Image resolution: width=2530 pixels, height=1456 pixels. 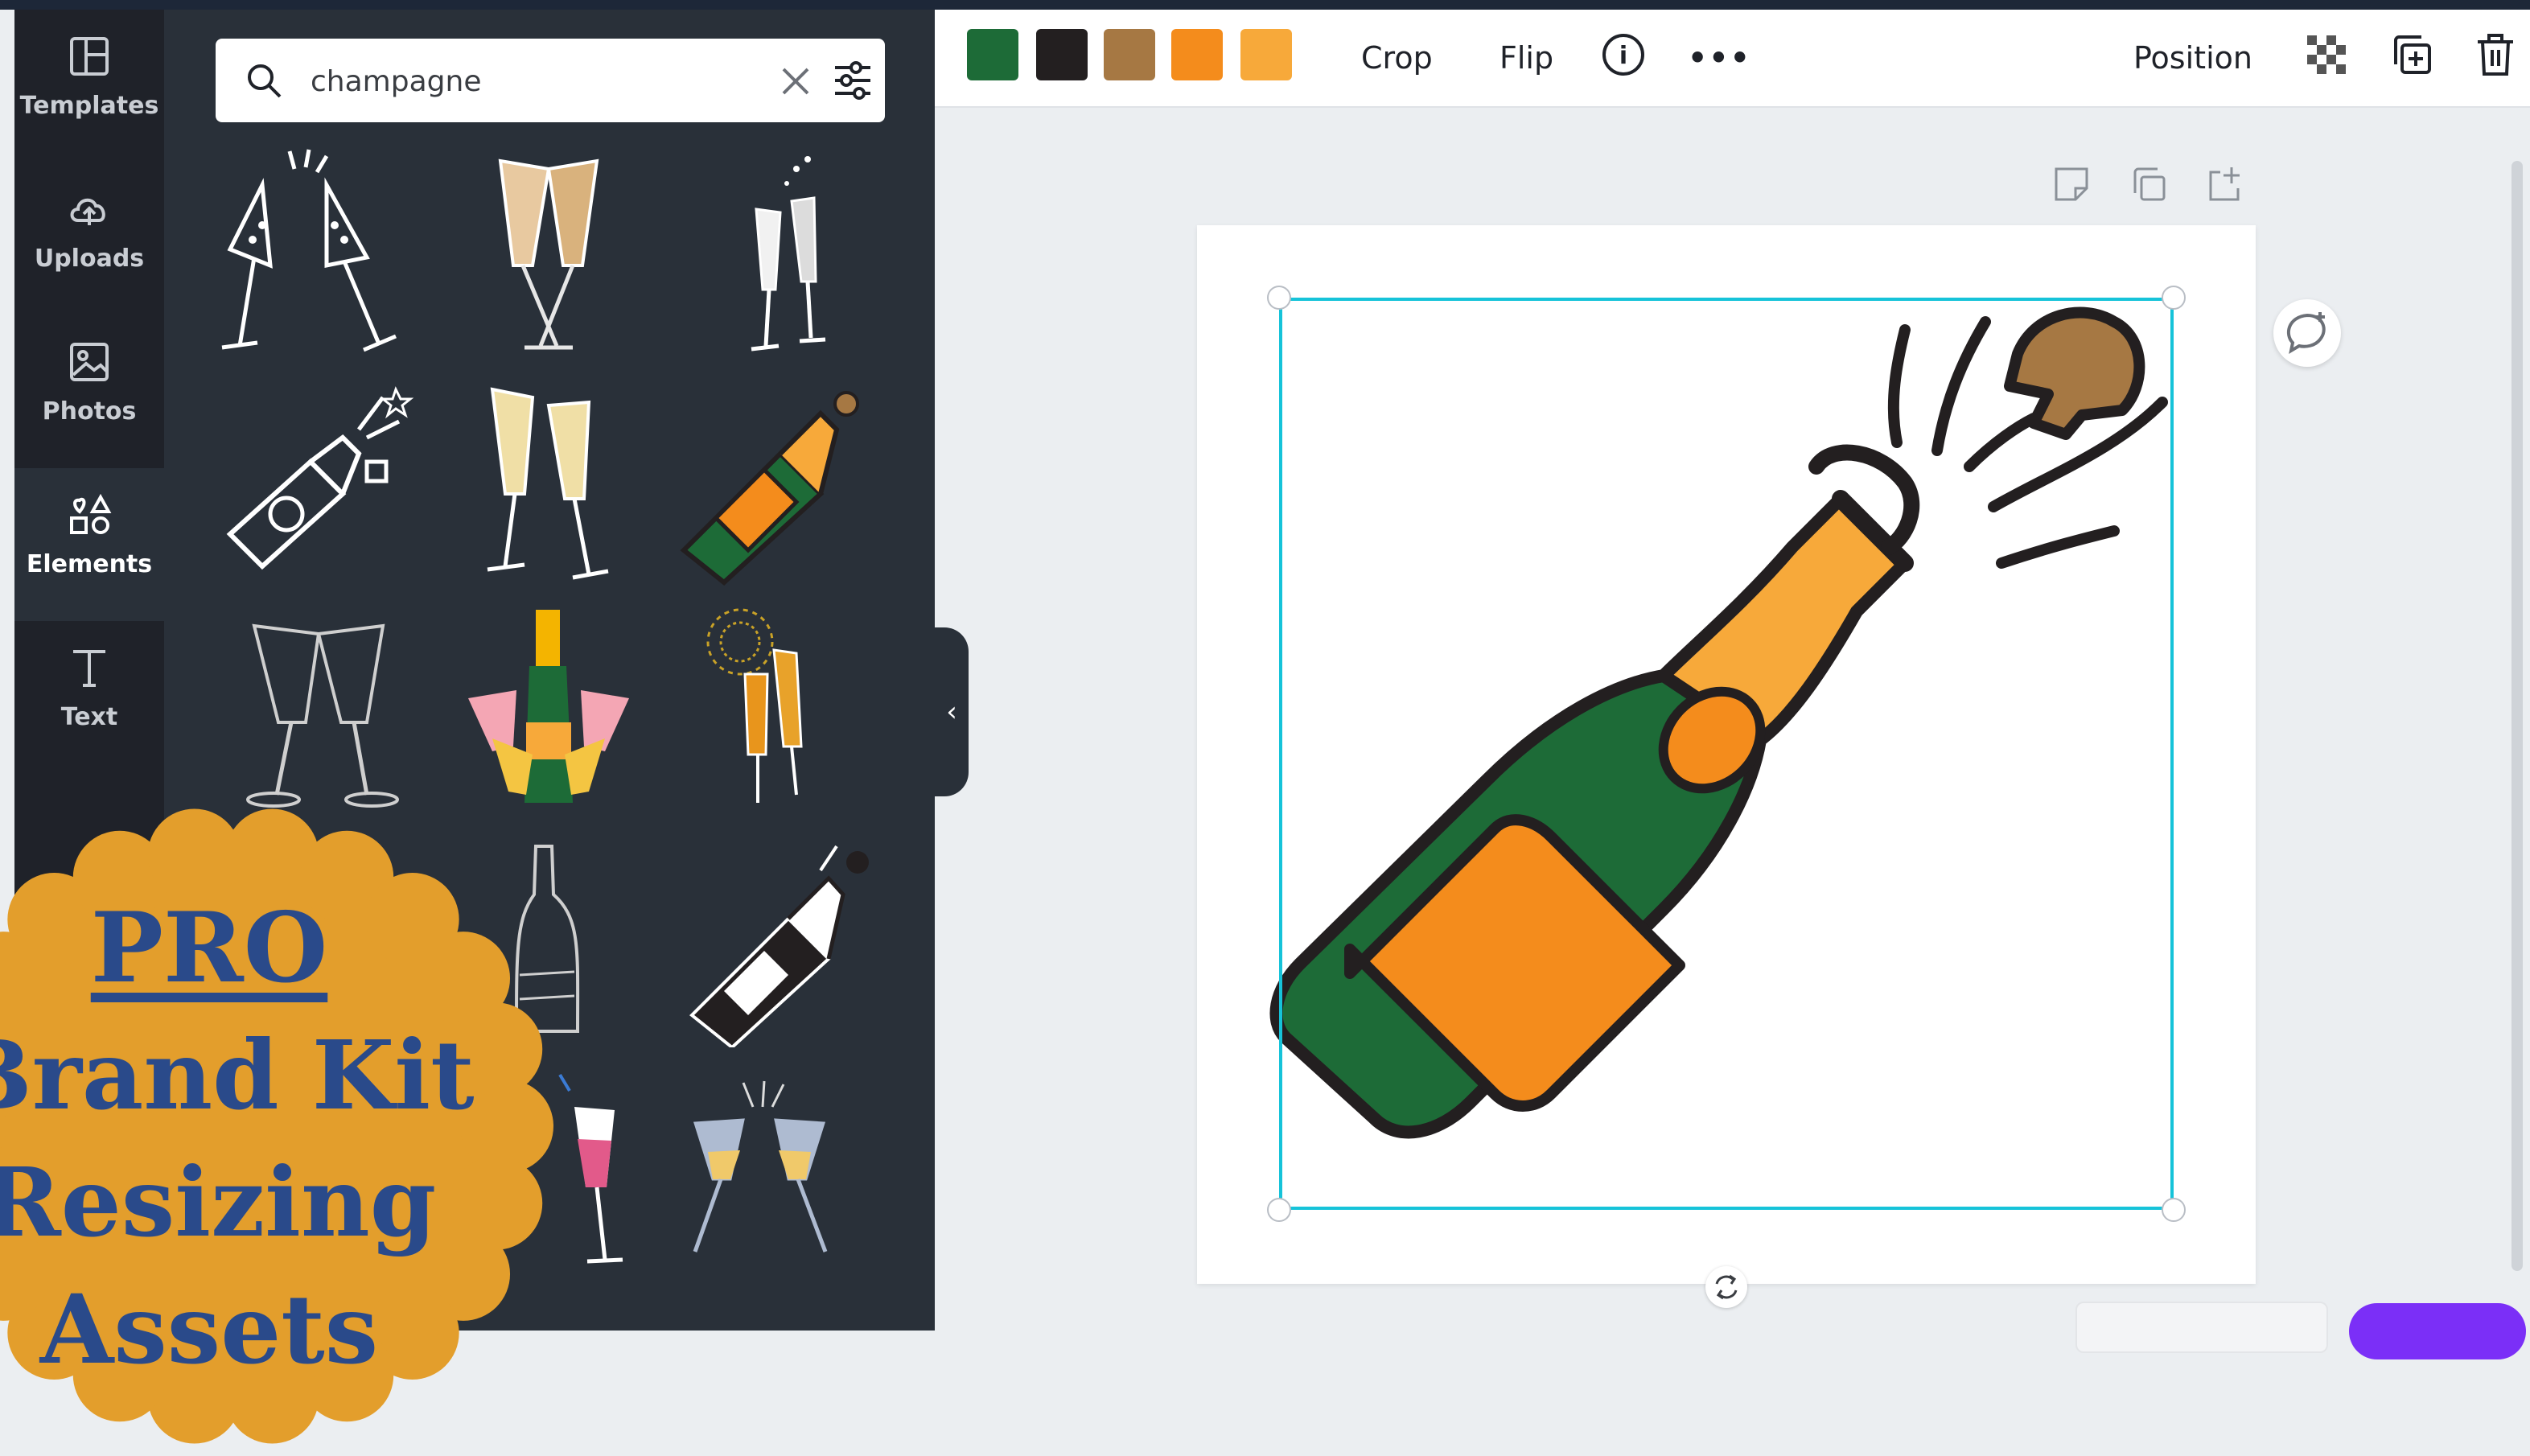 What do you see at coordinates (2174, 298) in the screenshot?
I see `resize-handle-top-right` at bounding box center [2174, 298].